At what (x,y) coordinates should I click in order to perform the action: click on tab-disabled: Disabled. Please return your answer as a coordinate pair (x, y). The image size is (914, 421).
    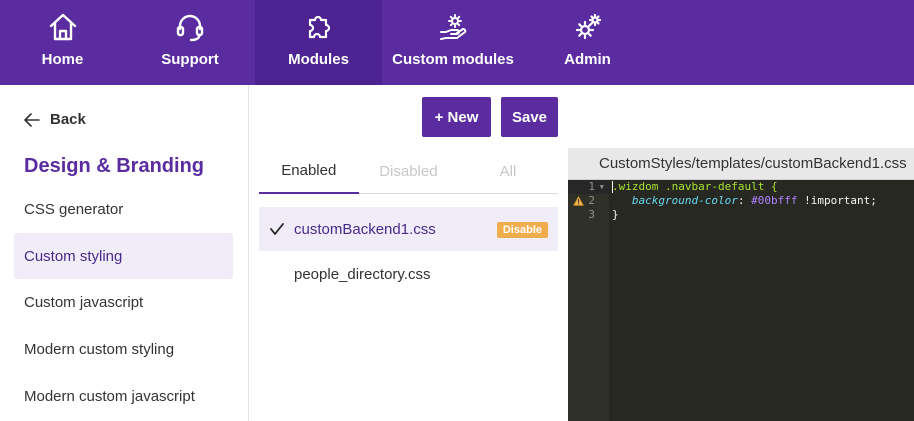
    Looking at the image, I should click on (409, 171).